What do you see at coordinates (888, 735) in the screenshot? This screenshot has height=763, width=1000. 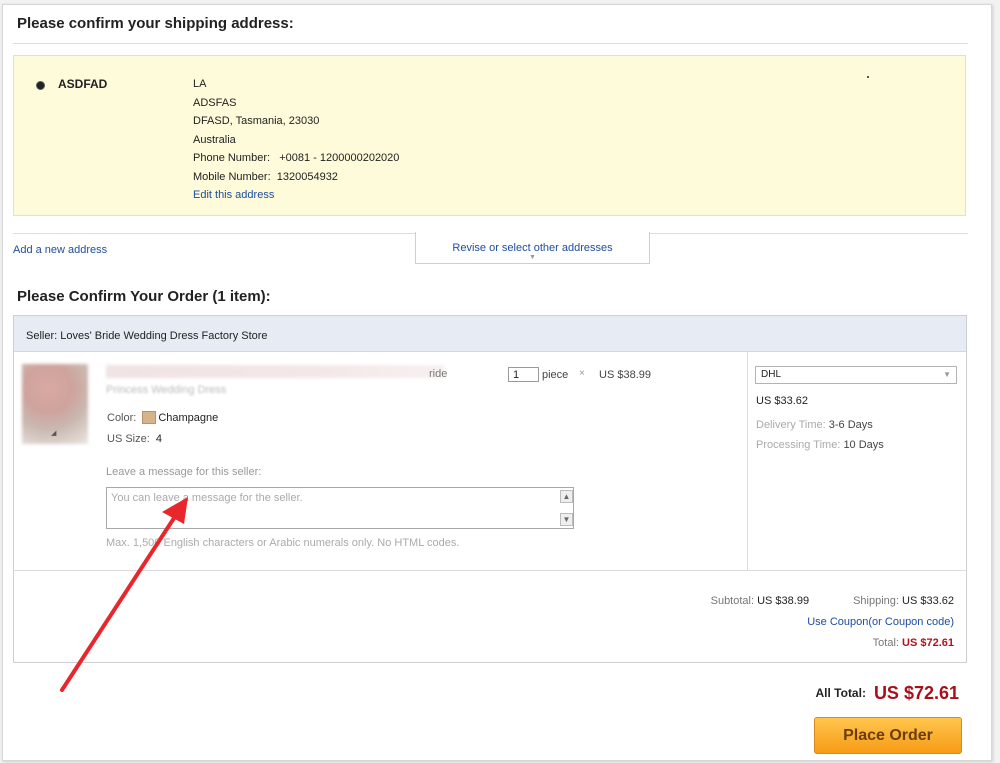 I see `place-order-button: Place Order` at bounding box center [888, 735].